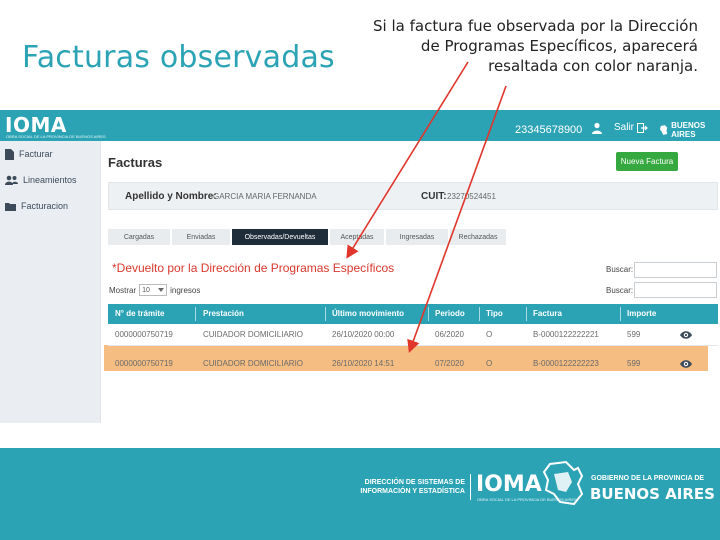 Image resolution: width=720 pixels, height=540 pixels. I want to click on logout-button: Salir, so click(631, 127).